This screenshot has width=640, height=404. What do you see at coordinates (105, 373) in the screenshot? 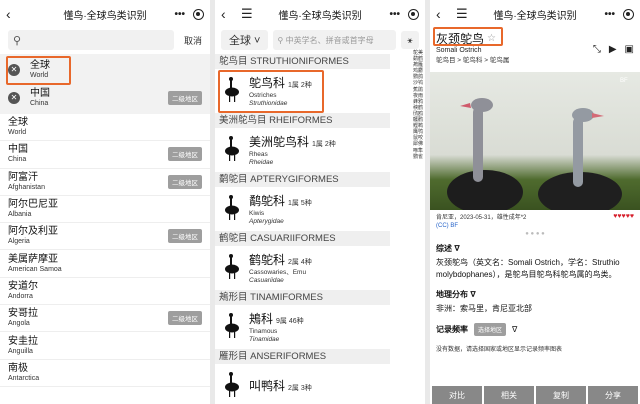
I see `list-item: 南极 Antarctica` at bounding box center [105, 373].